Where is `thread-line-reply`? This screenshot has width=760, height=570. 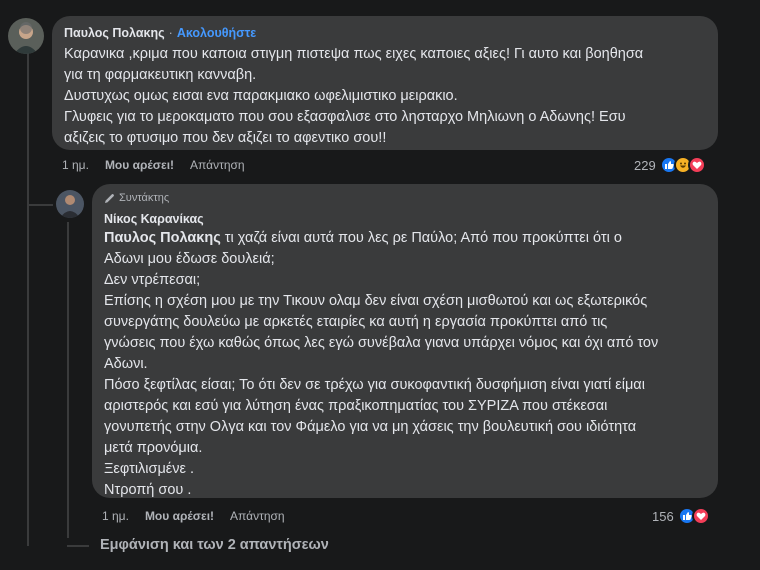 thread-line-reply is located at coordinates (68, 380).